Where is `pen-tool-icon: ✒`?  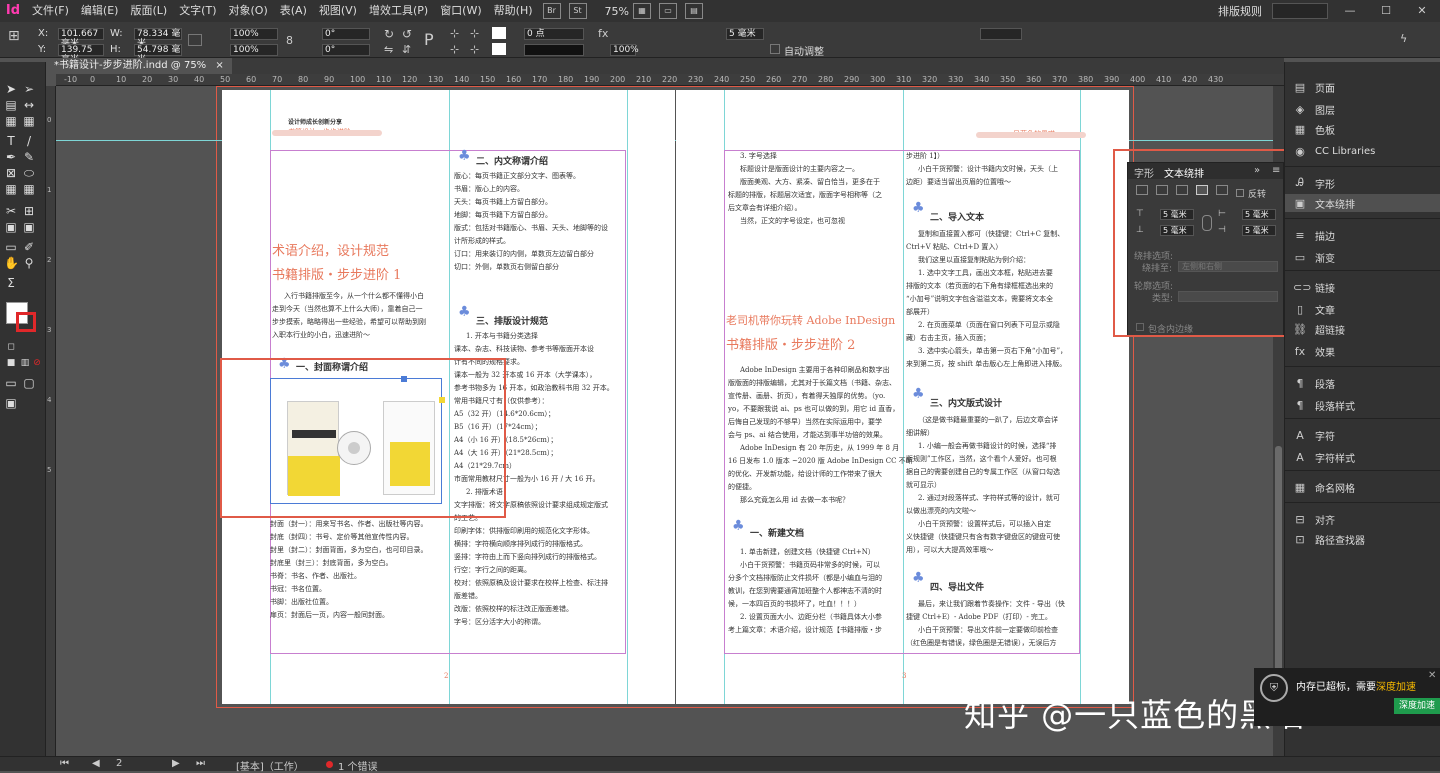
pen-tool-icon: ✒ is located at coordinates (11, 157).